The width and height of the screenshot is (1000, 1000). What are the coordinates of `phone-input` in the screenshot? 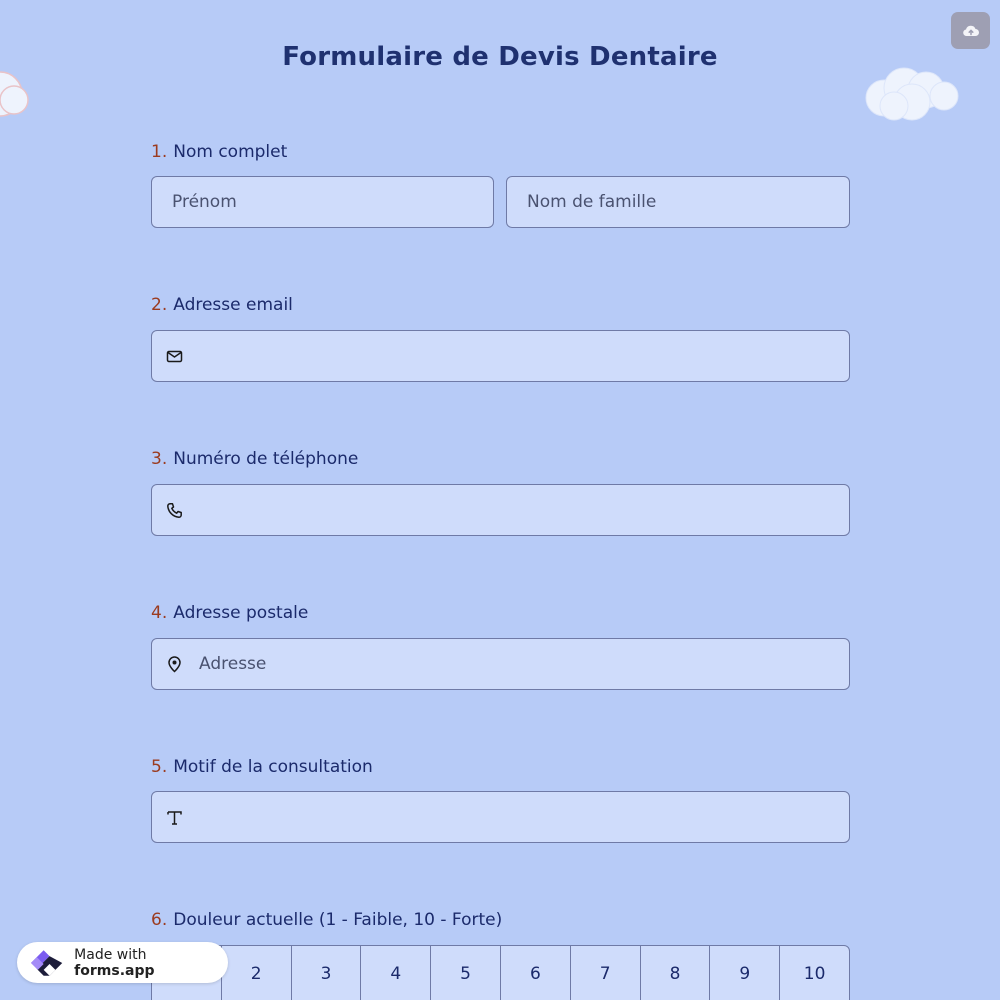 It's located at (500, 510).